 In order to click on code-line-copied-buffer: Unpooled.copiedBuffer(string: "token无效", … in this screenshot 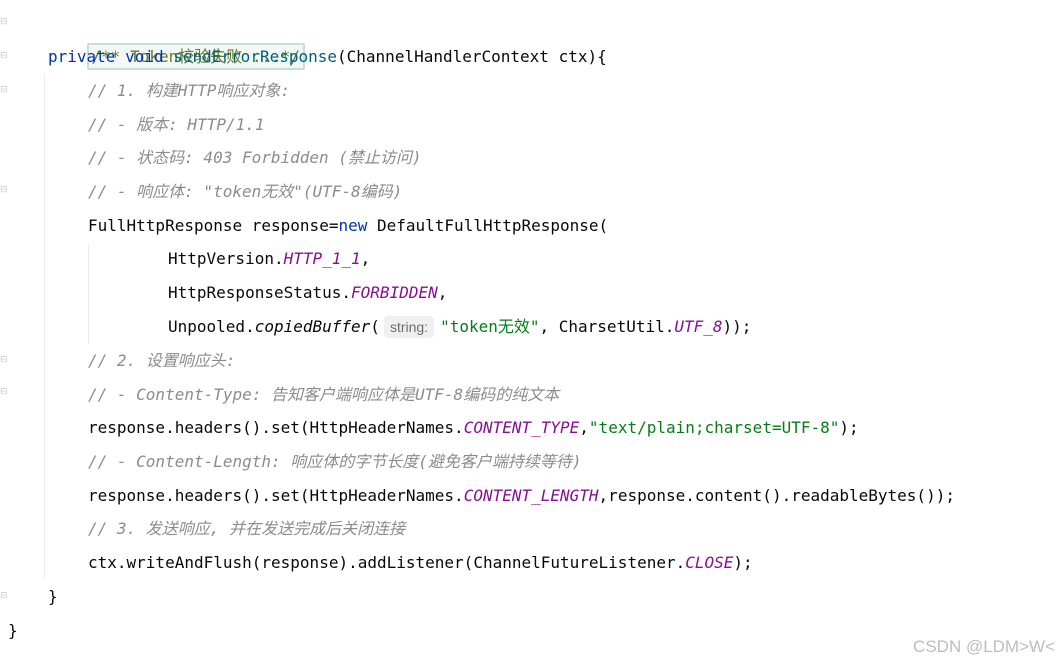, I will do `click(459, 327)`.